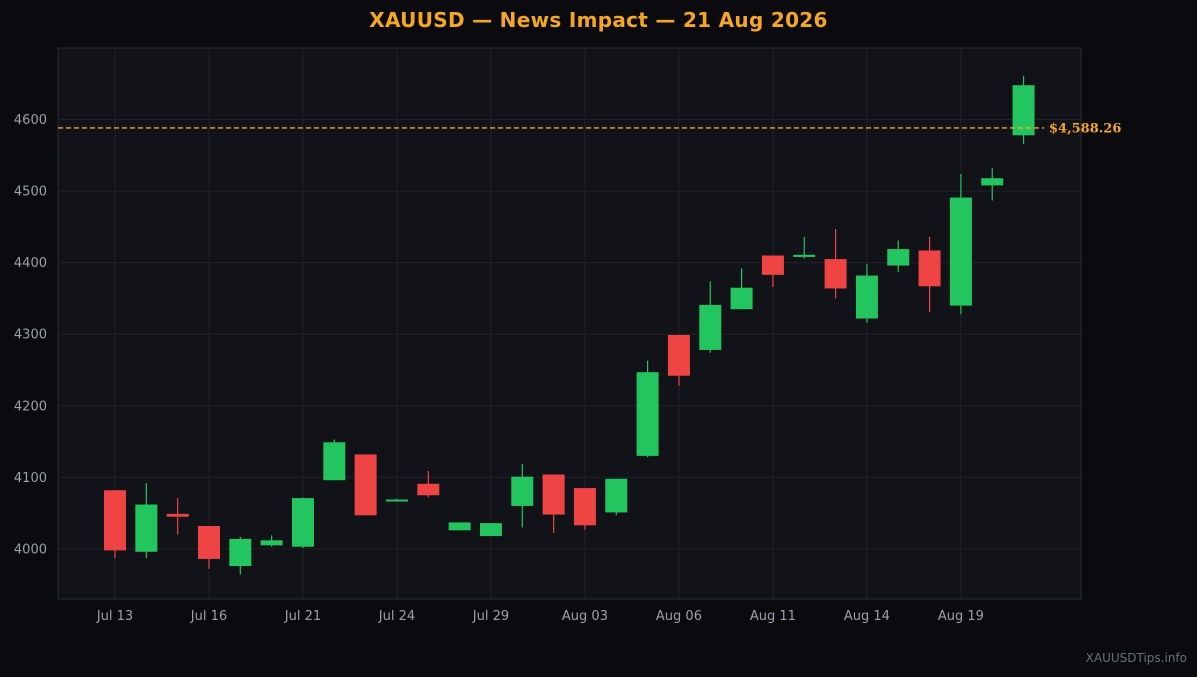 This screenshot has height=677, width=1197. I want to click on x-tick-label: Aug 19, so click(961, 616).